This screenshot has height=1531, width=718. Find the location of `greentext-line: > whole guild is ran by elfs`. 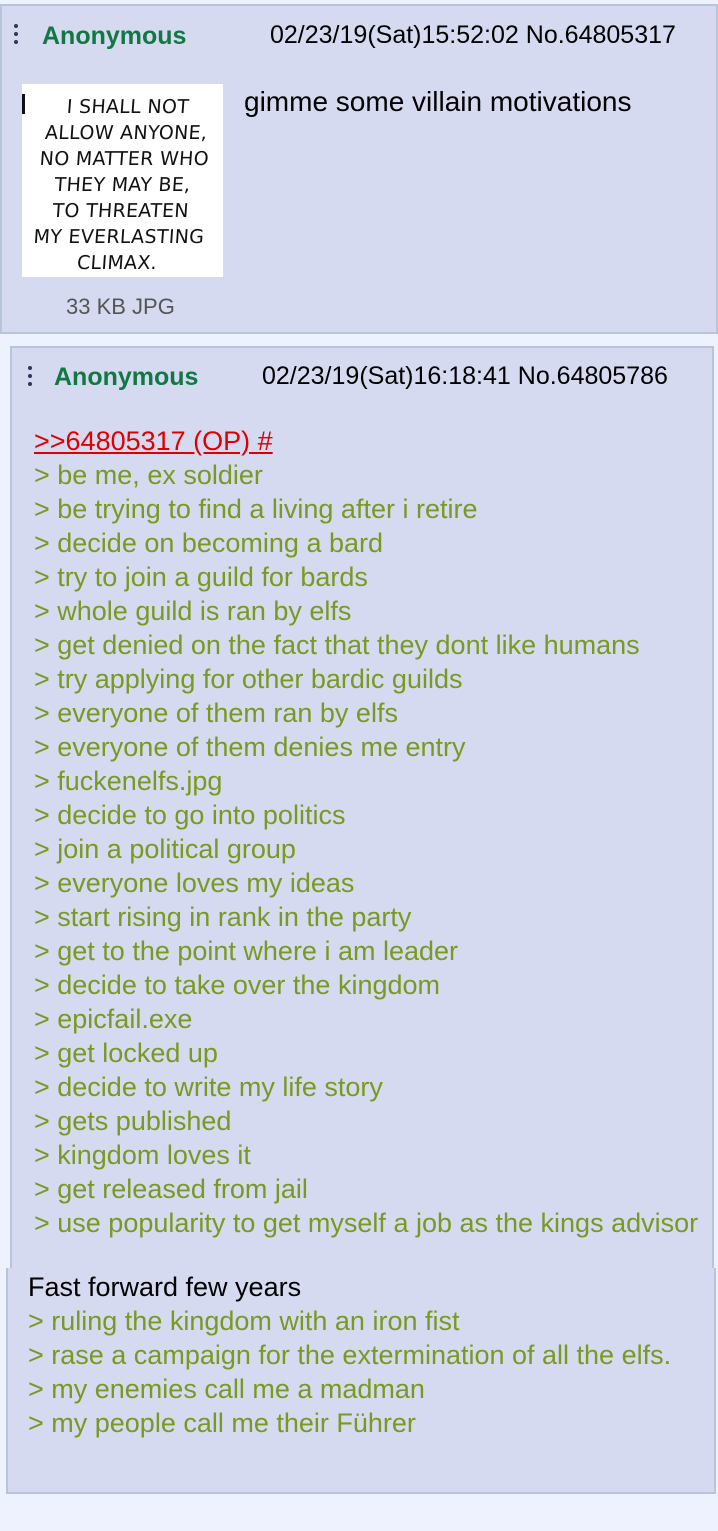

greentext-line: > whole guild is ran by elfs is located at coordinates (193, 611).